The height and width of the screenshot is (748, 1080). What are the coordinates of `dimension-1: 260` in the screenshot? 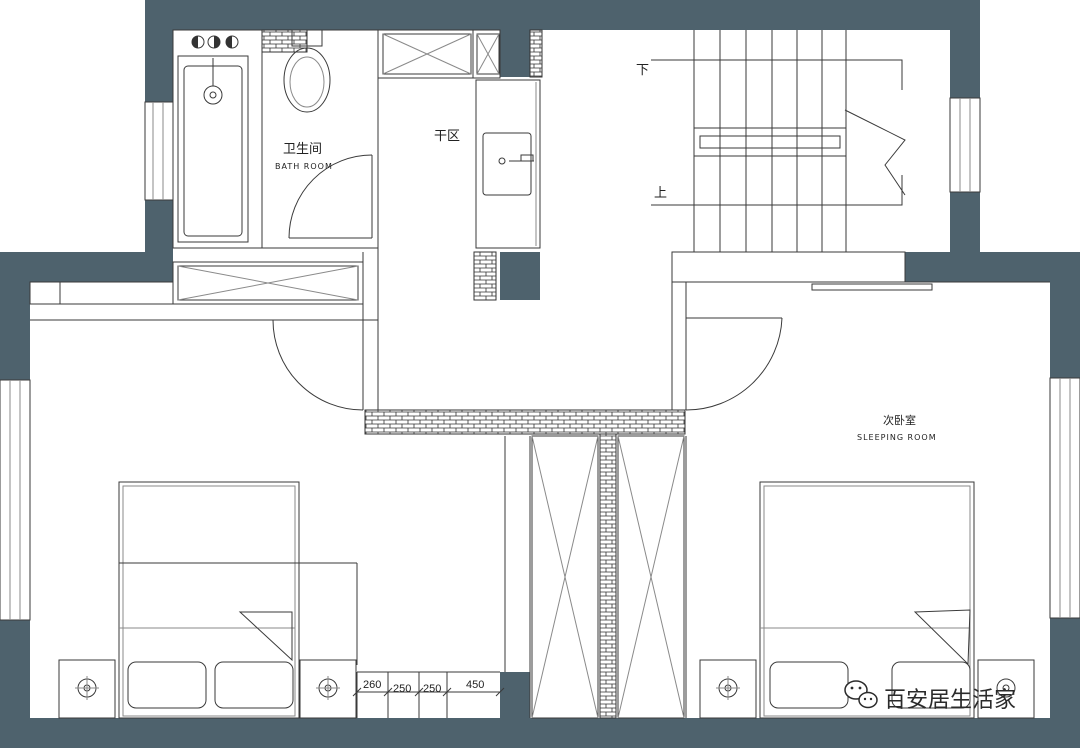 It's located at (372, 685).